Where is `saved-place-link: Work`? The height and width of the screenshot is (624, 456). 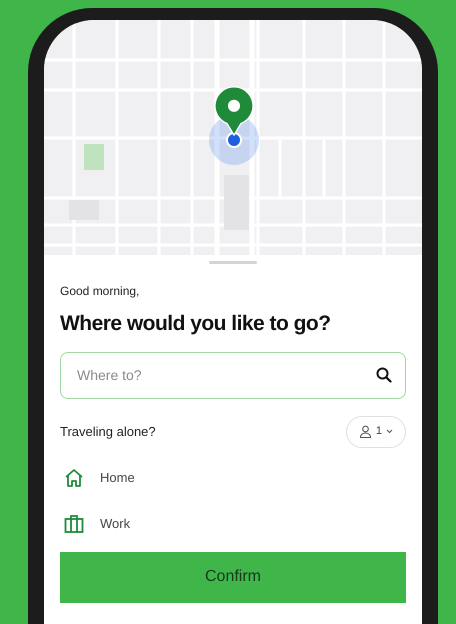 saved-place-link: Work is located at coordinates (115, 524).